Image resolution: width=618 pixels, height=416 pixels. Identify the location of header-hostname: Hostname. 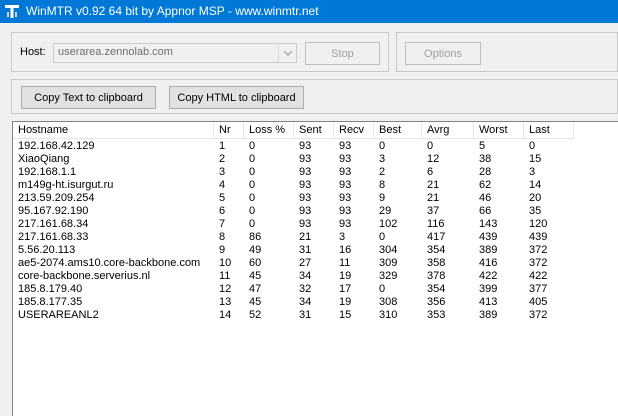
(113, 130).